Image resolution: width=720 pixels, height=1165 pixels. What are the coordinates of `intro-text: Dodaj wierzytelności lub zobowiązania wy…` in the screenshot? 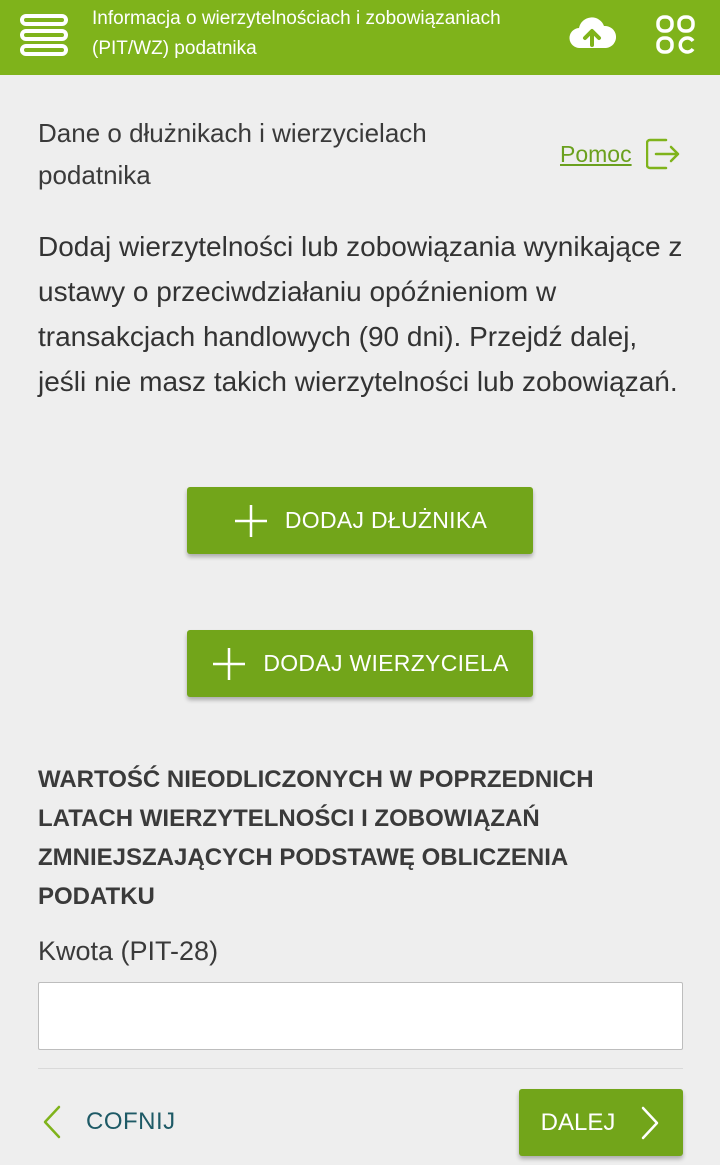 It's located at (360, 314).